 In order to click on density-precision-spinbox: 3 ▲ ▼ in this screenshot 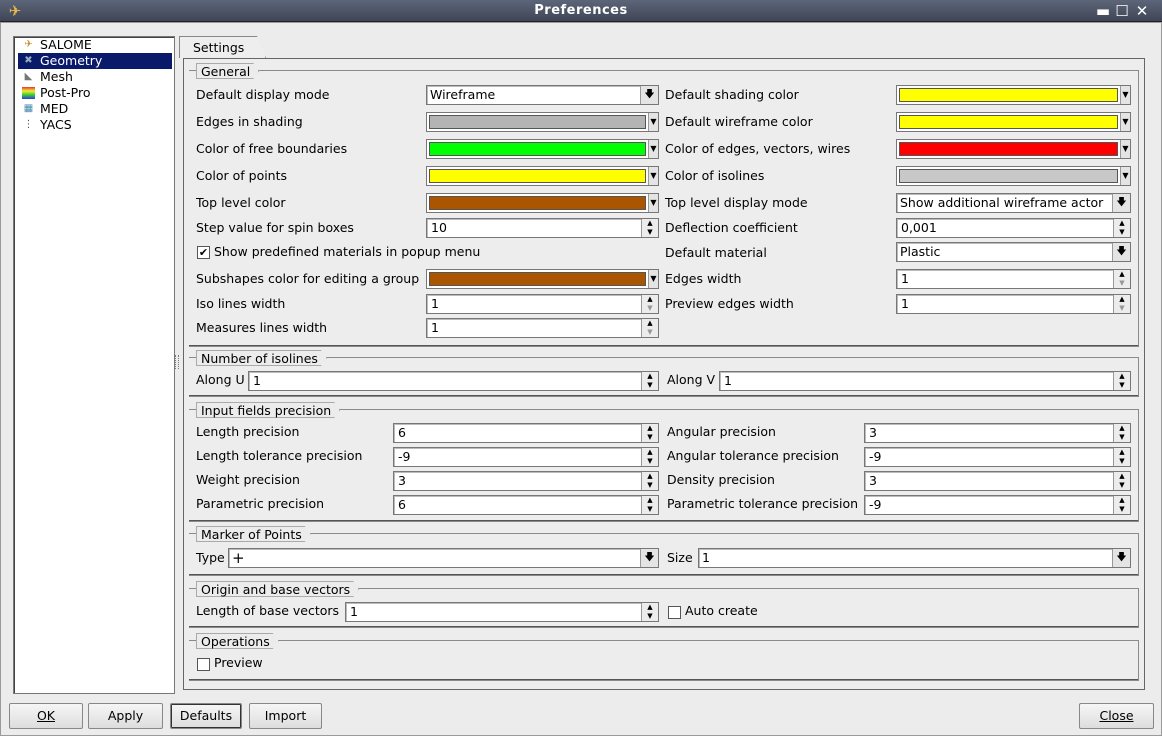, I will do `click(997, 481)`.